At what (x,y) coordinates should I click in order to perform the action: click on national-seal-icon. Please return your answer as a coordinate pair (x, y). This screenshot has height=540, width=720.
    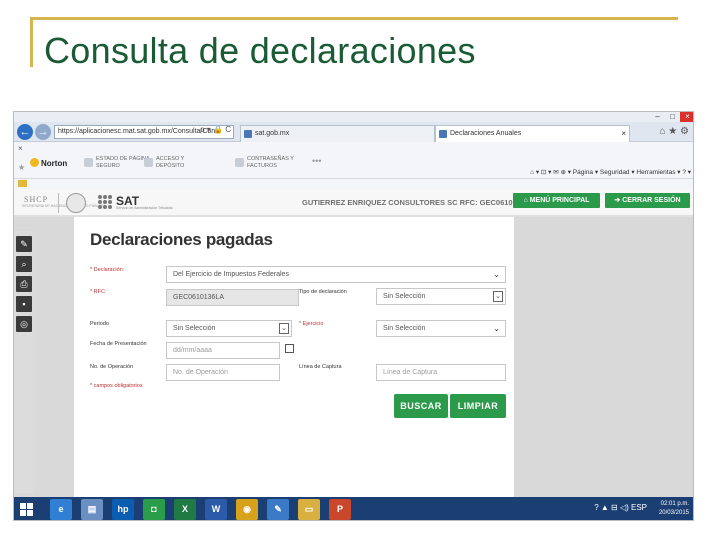
    Looking at the image, I should click on (76, 203).